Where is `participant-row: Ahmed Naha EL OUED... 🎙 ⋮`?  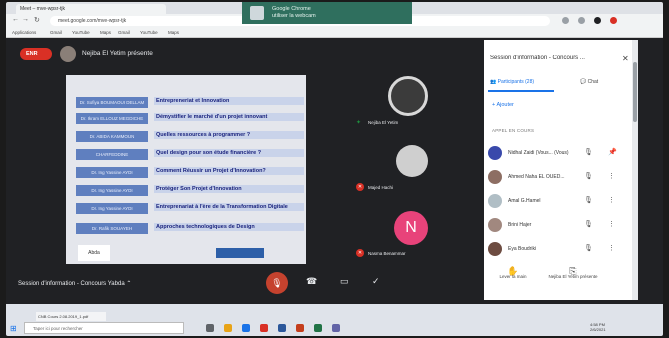 participant-row: Ahmed Naha EL OUED... 🎙 ⋮ is located at coordinates (558, 178).